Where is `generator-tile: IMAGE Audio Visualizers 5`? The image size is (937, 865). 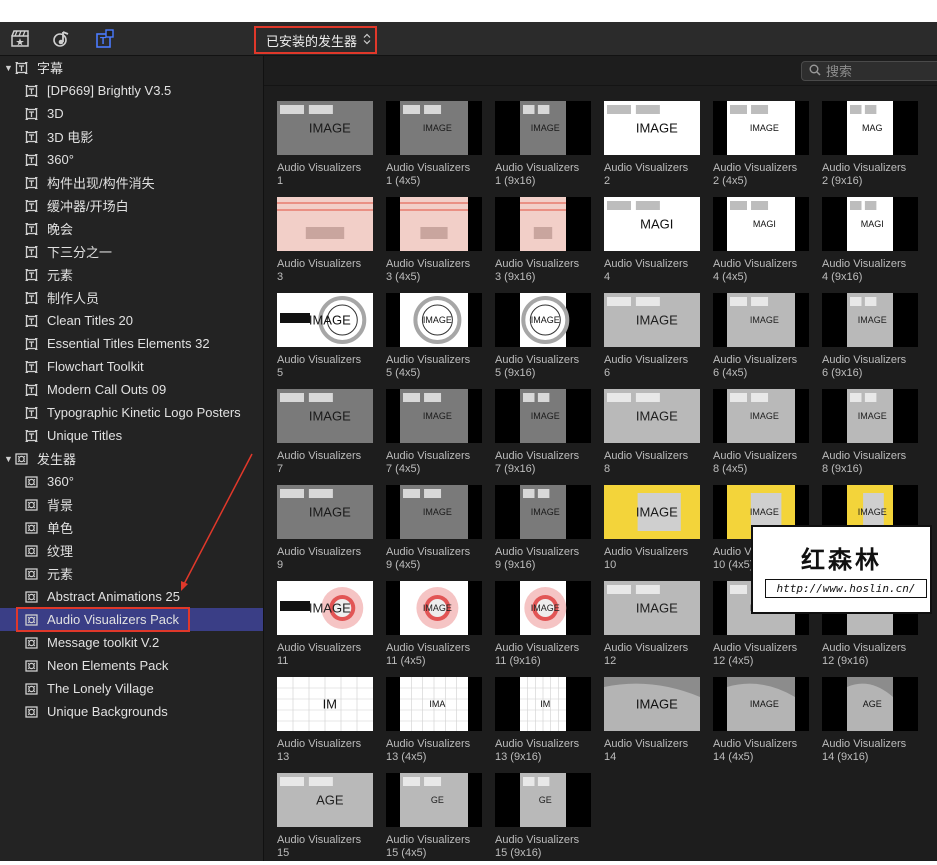 generator-tile: IMAGE Audio Visualizers 5 is located at coordinates (327, 339).